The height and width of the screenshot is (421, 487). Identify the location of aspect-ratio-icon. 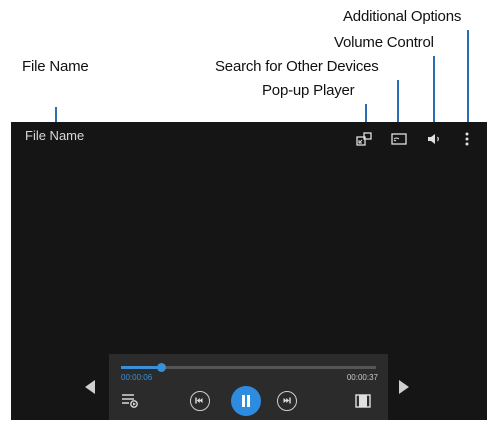
(363, 403).